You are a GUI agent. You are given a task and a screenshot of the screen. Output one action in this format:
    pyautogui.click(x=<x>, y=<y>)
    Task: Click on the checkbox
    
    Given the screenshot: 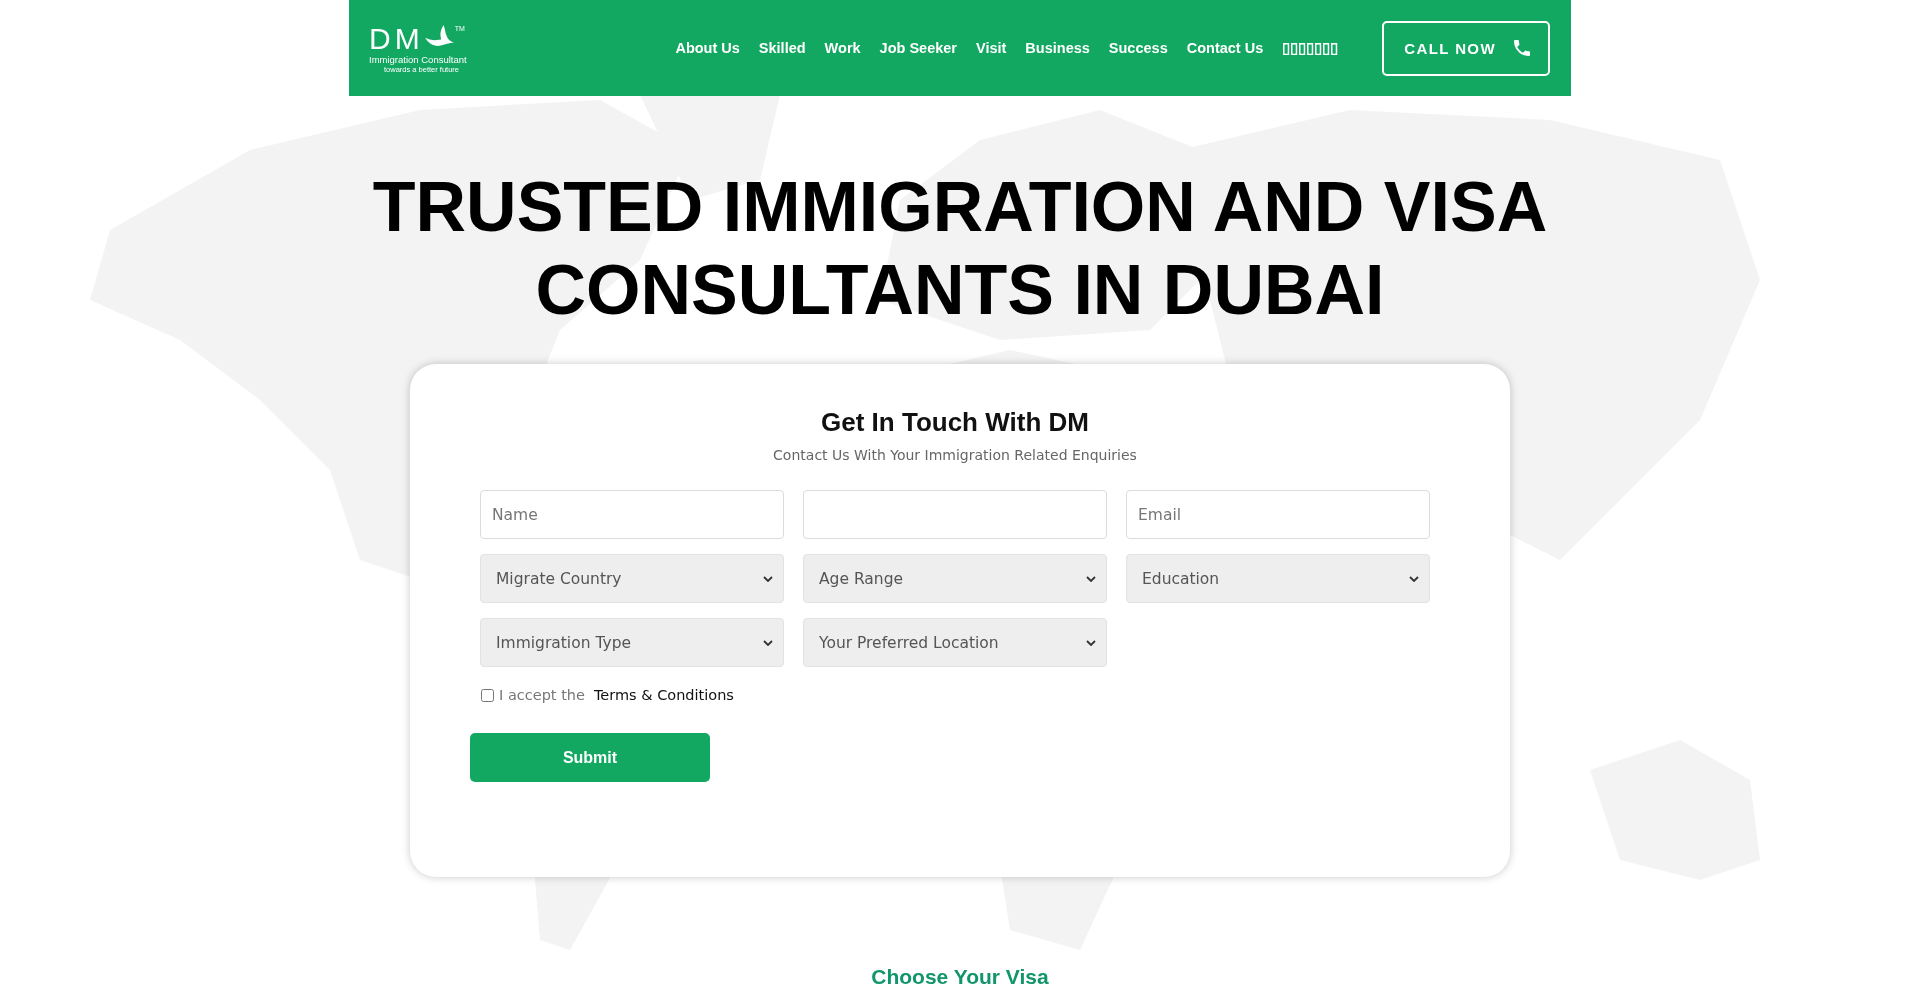 What is the action you would take?
    pyautogui.click(x=487, y=695)
    